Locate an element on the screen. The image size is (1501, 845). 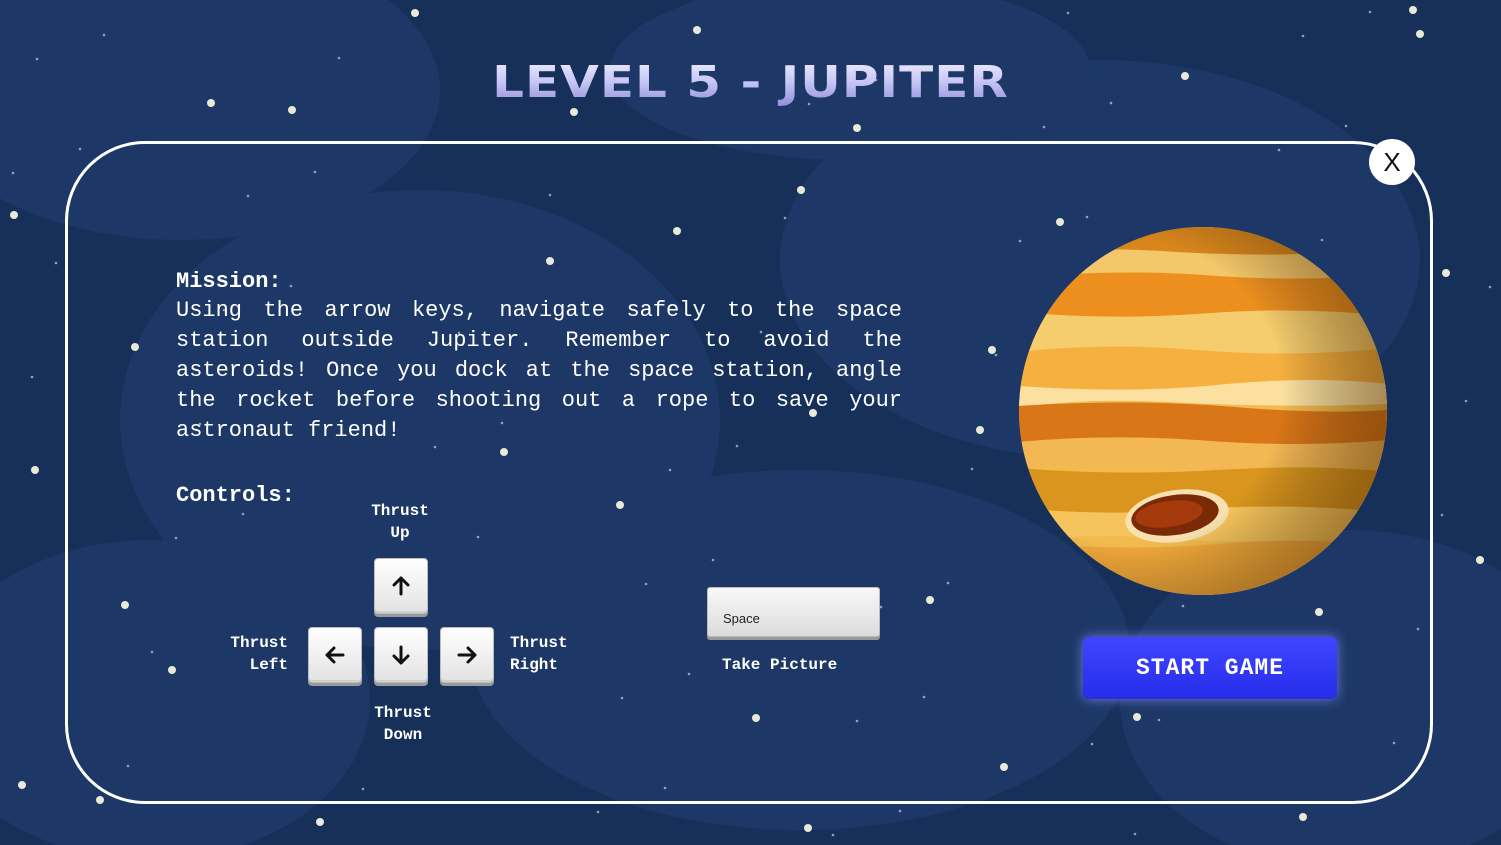
arrow-right-icon is located at coordinates (467, 655).